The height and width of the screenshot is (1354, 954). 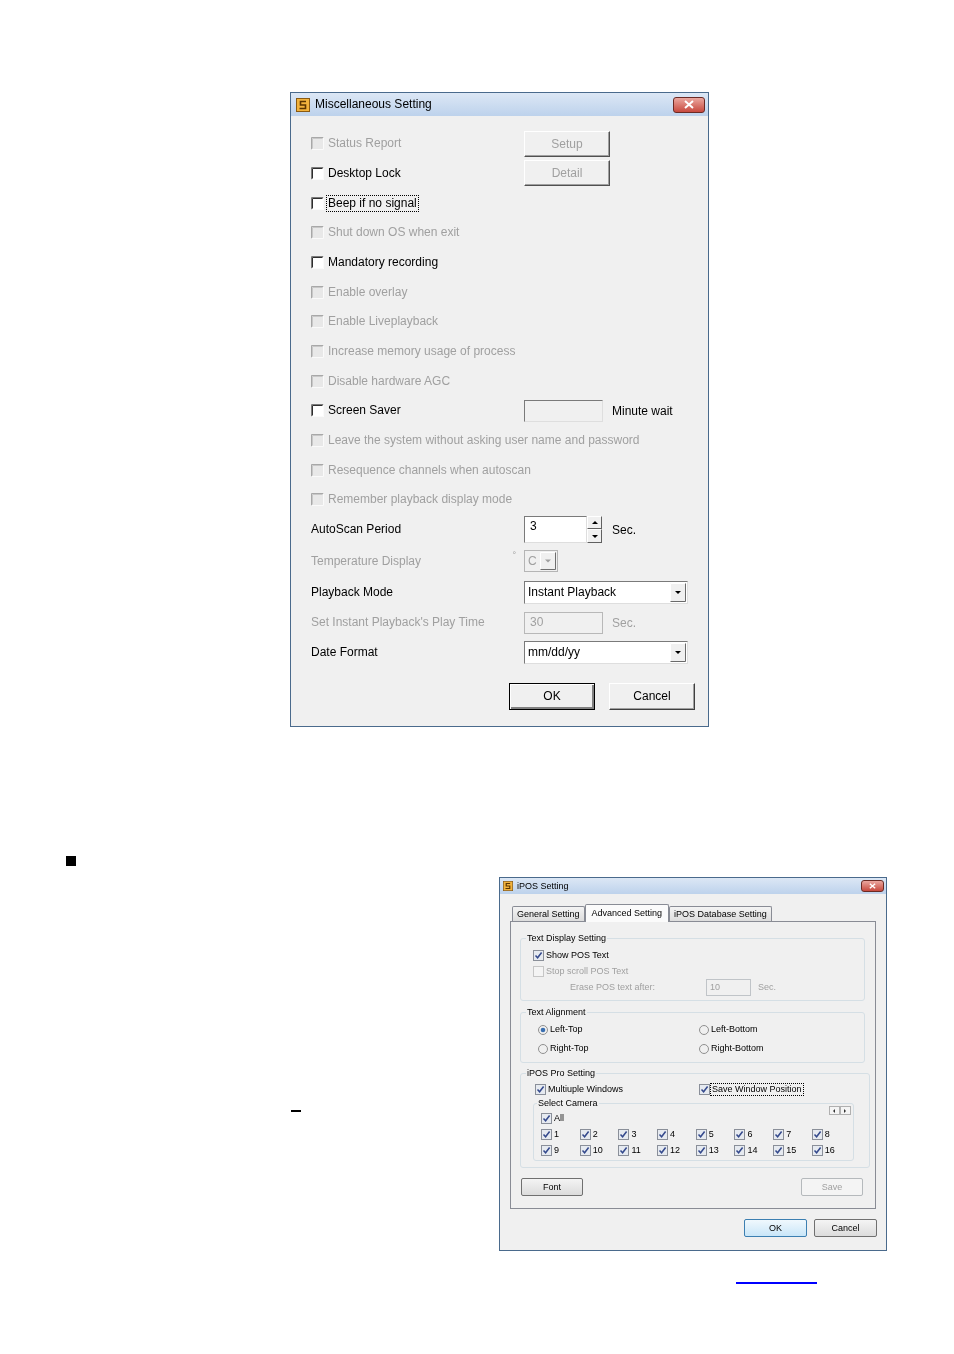 What do you see at coordinates (566, 1029) in the screenshot?
I see `option-label: Left-Top` at bounding box center [566, 1029].